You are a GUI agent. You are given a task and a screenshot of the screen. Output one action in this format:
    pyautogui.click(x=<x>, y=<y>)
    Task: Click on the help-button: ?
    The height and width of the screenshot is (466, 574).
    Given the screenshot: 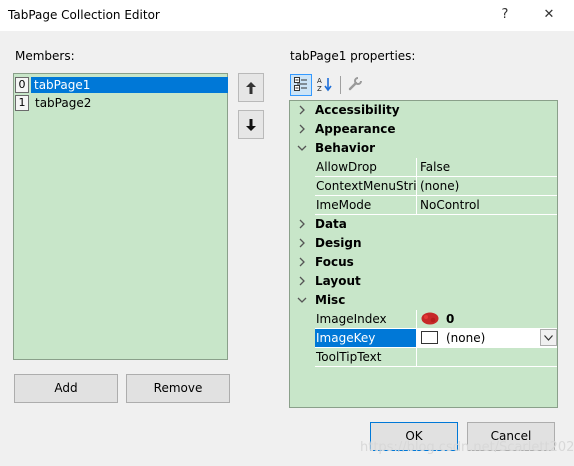 What is the action you would take?
    pyautogui.click(x=505, y=15)
    